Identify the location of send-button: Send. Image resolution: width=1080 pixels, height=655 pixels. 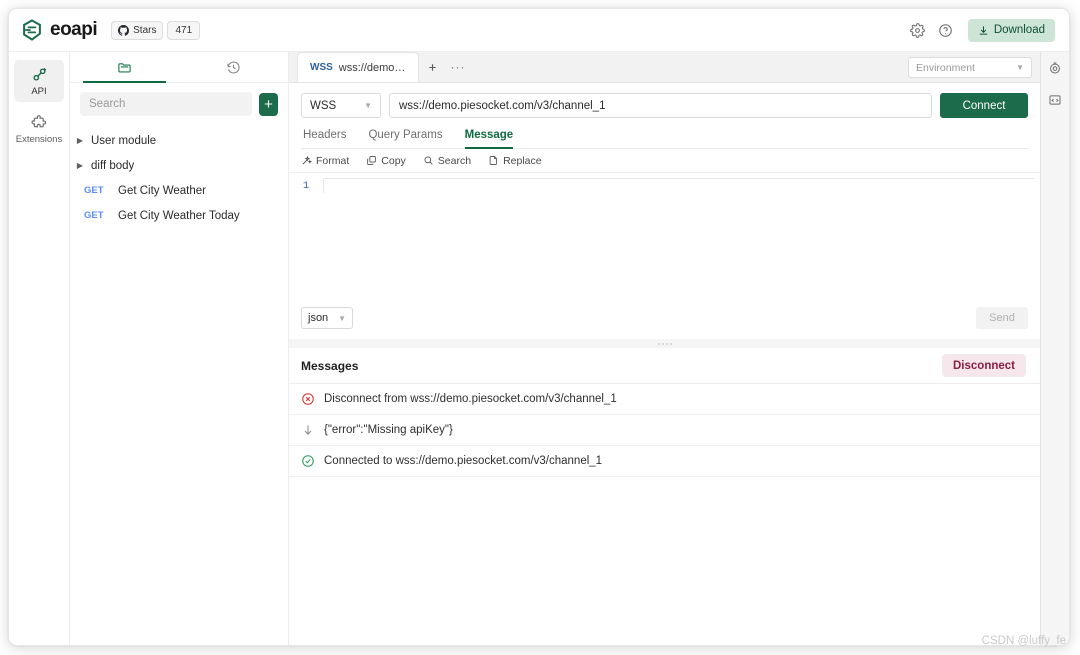
(1002, 318).